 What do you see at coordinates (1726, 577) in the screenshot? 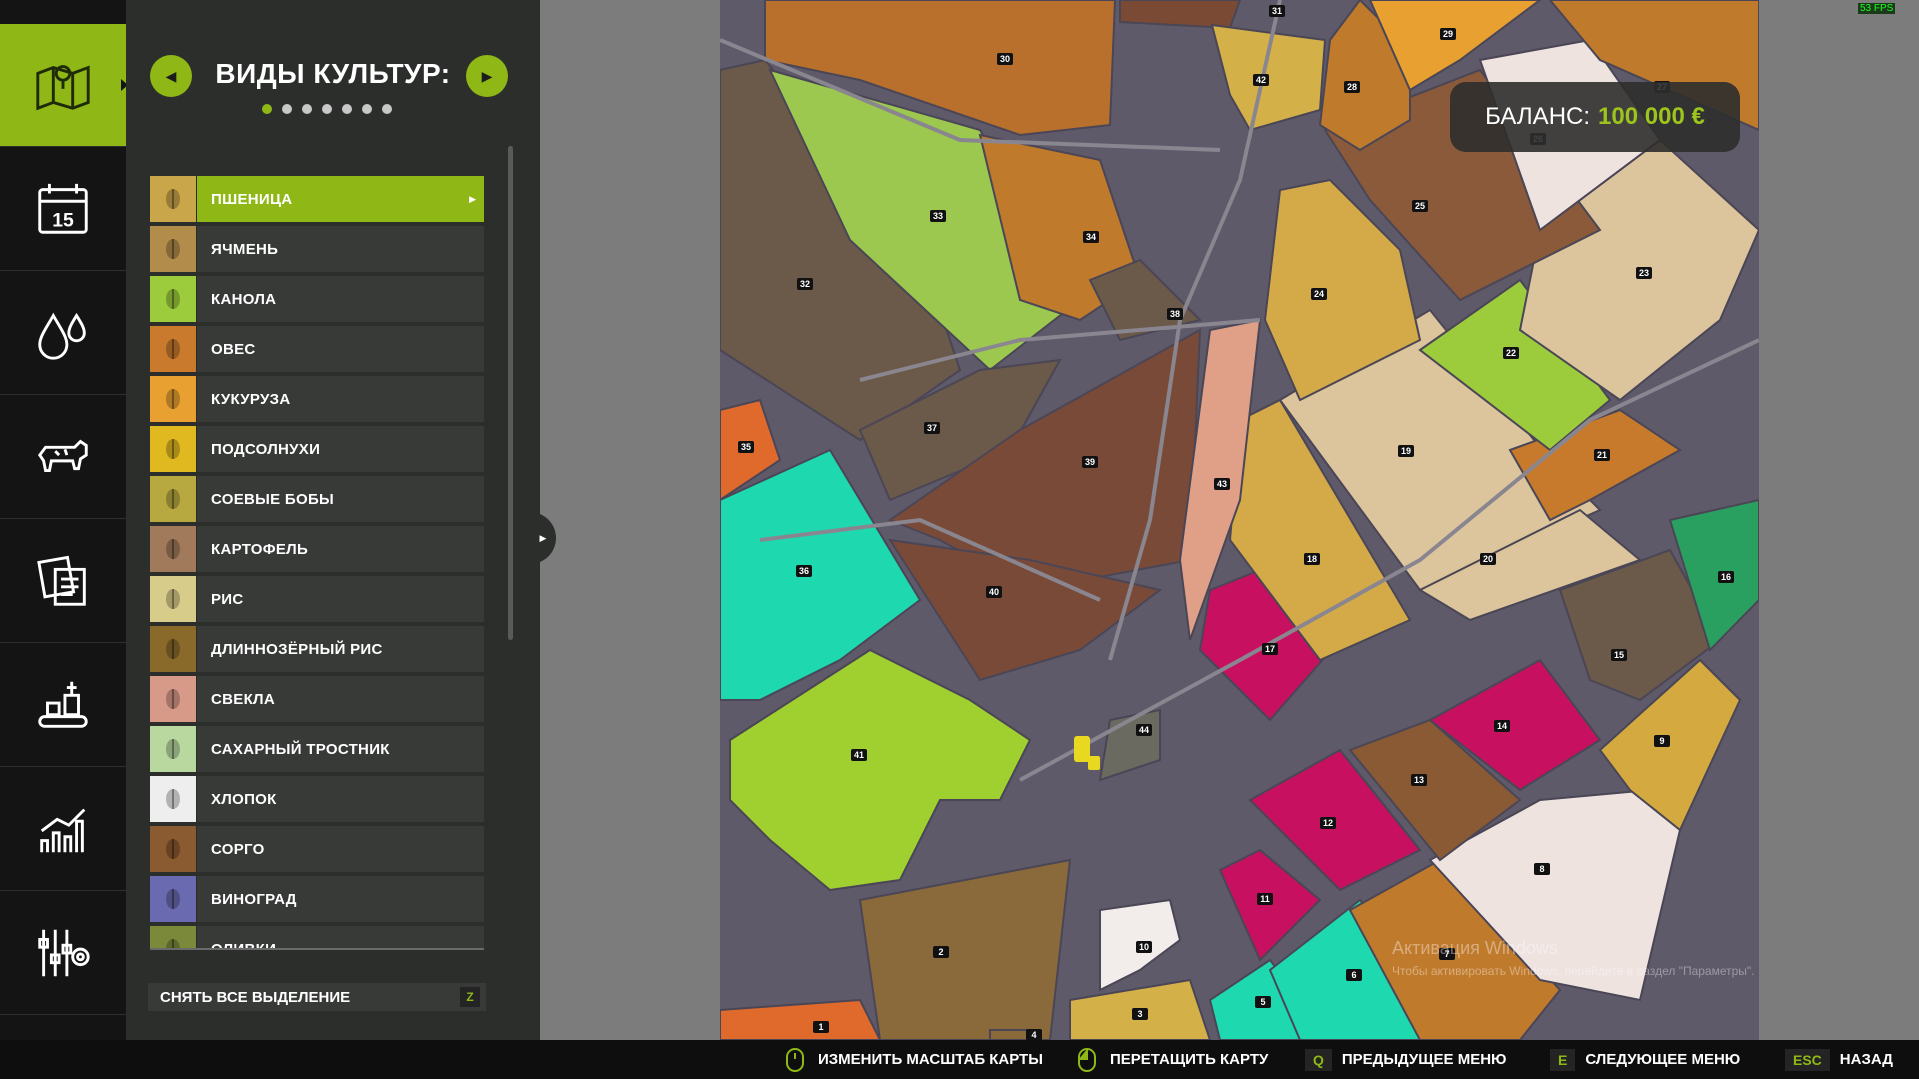
I see `field-number-label: 16` at bounding box center [1726, 577].